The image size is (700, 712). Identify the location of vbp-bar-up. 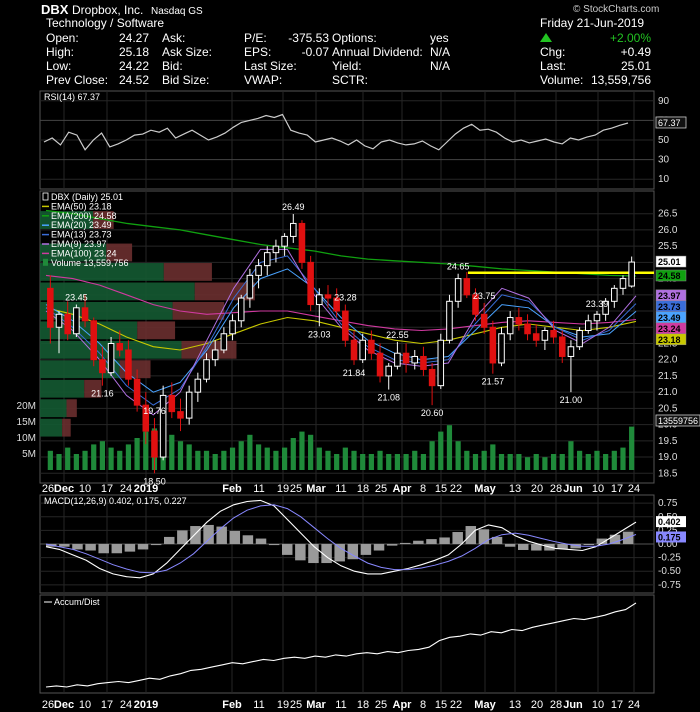
(89, 330).